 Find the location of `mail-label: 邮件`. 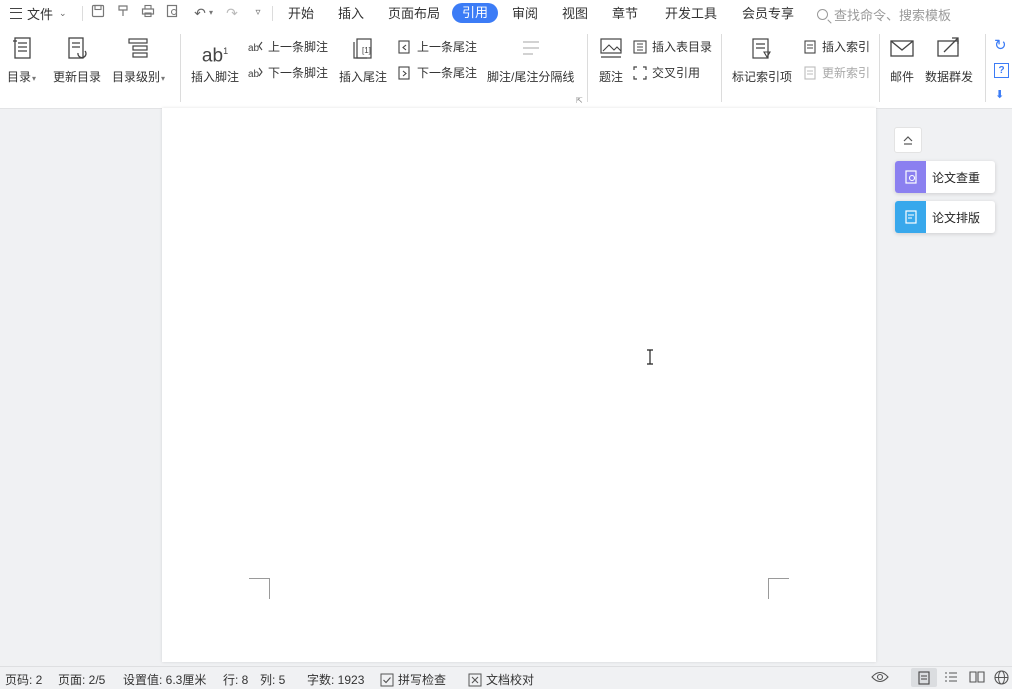

mail-label: 邮件 is located at coordinates (901, 77).